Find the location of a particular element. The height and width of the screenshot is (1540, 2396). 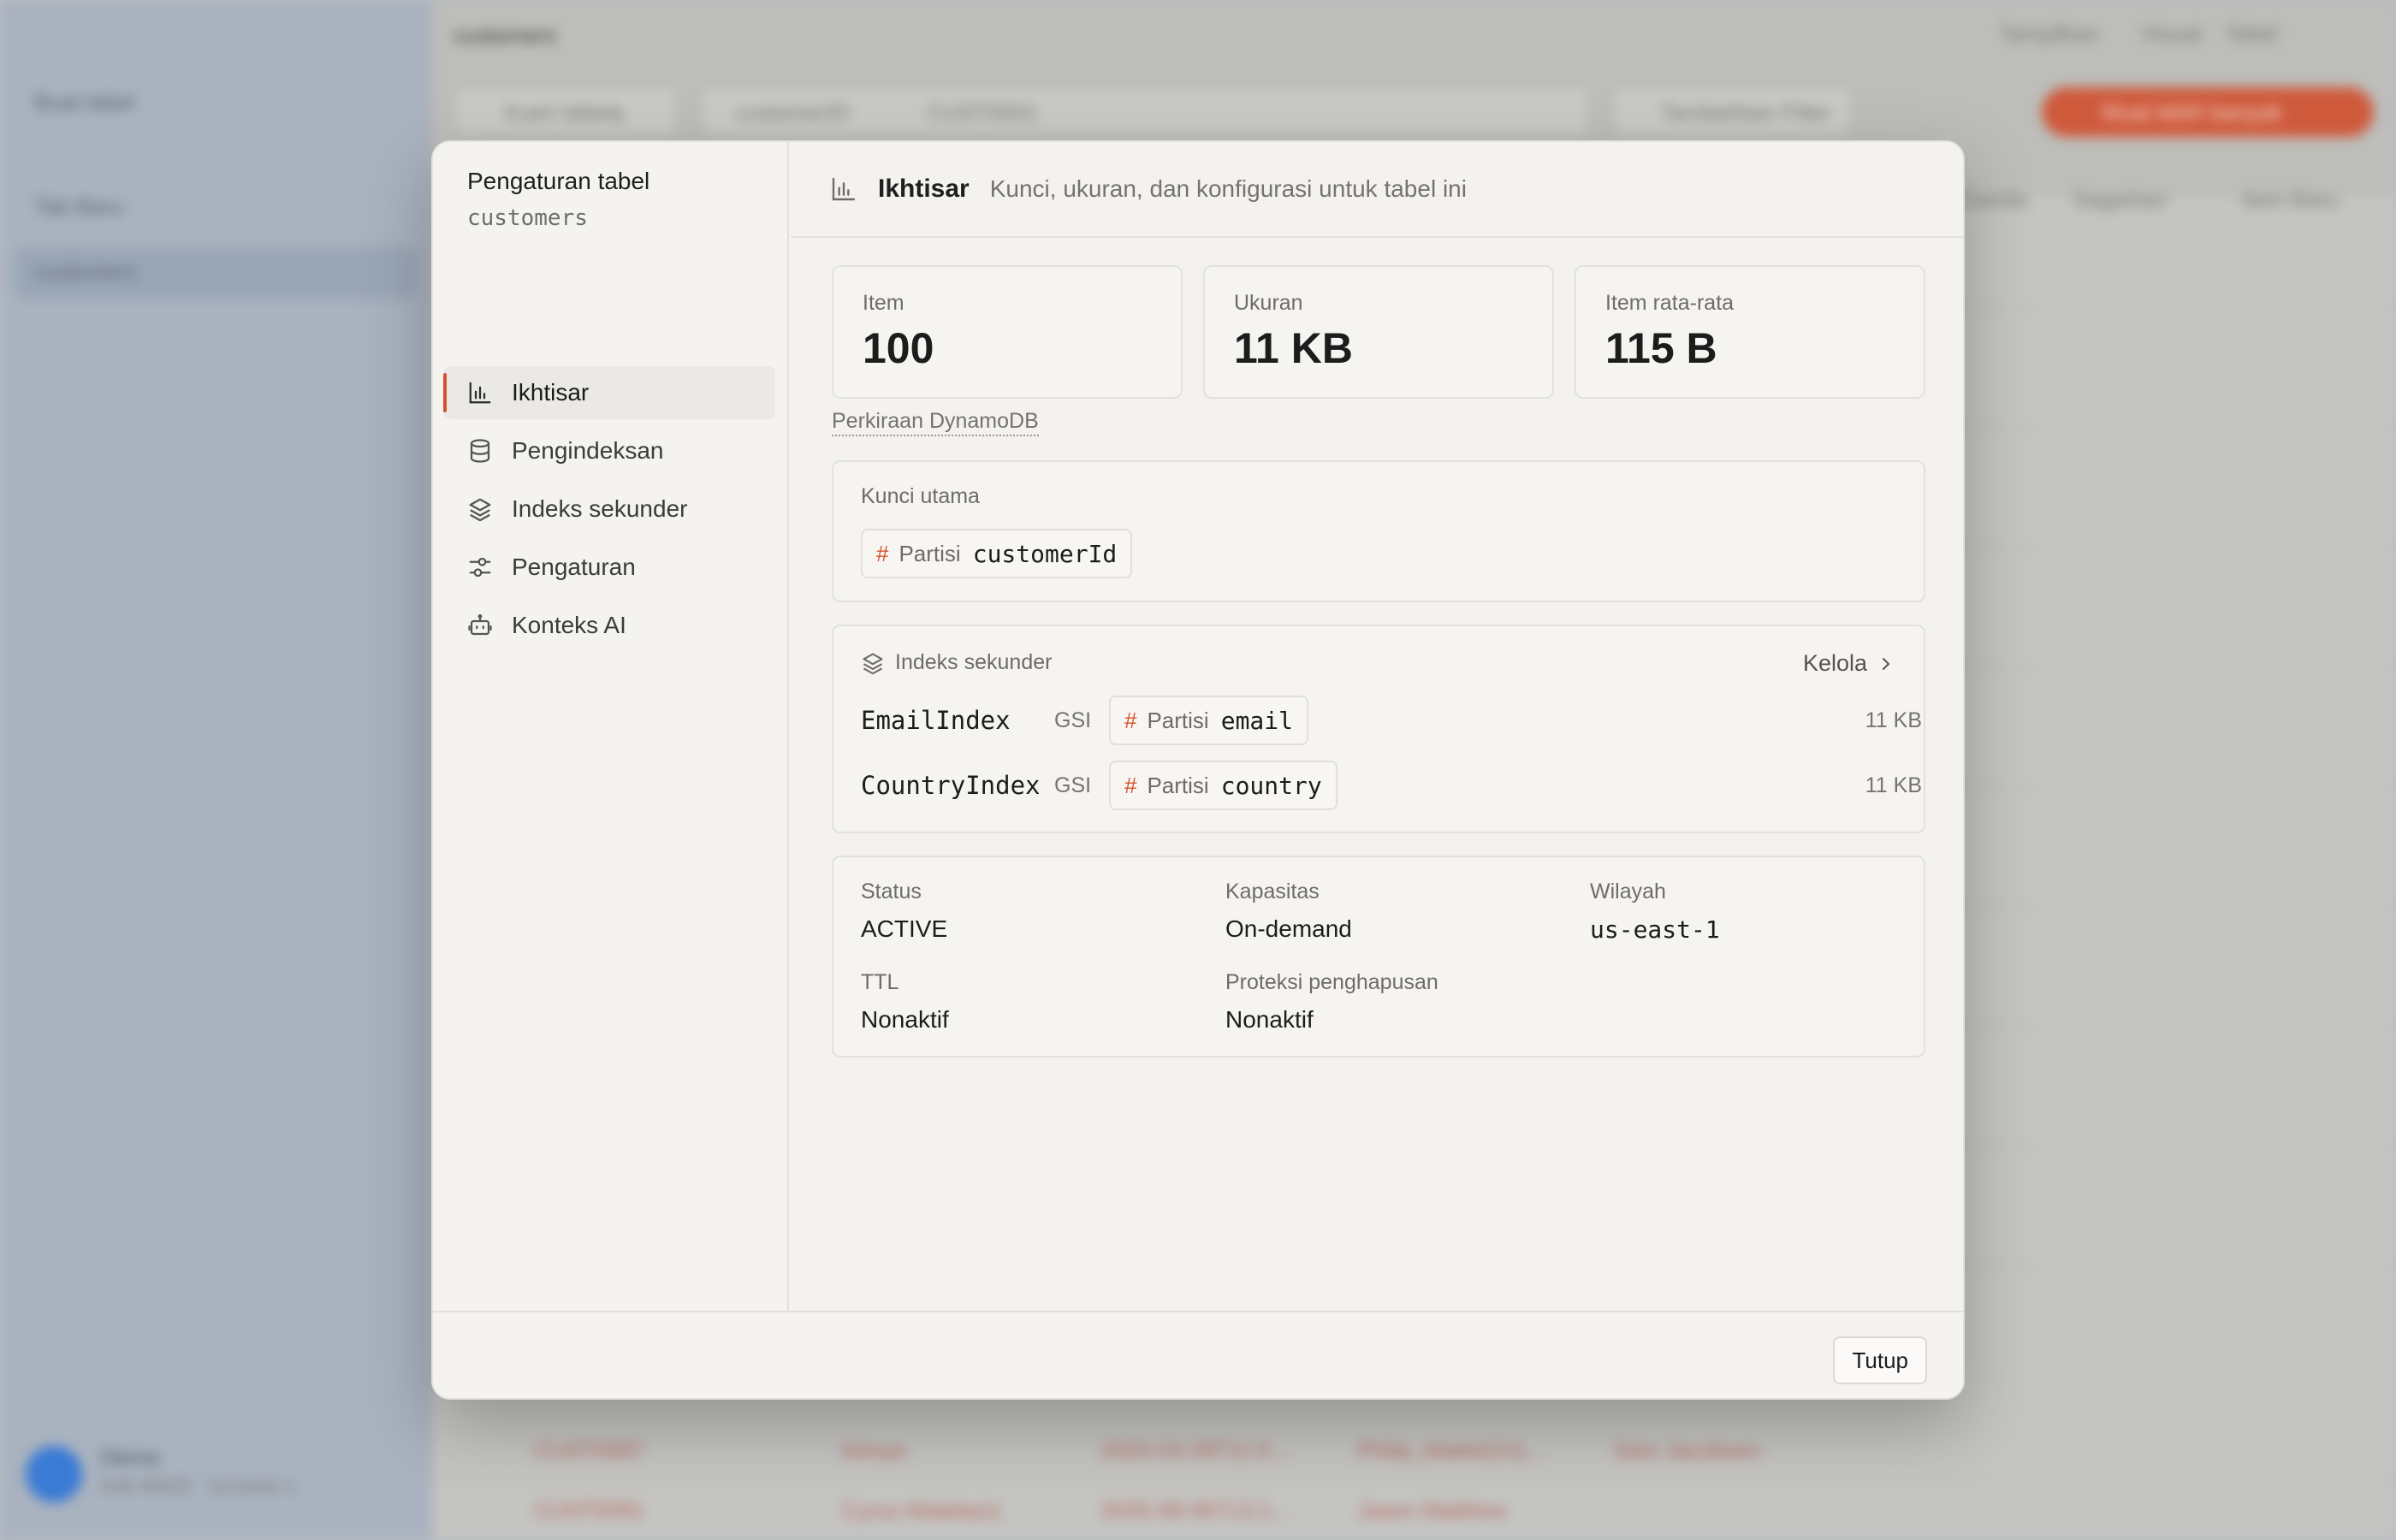

background-cell: CUST0087 is located at coordinates (589, 1450).